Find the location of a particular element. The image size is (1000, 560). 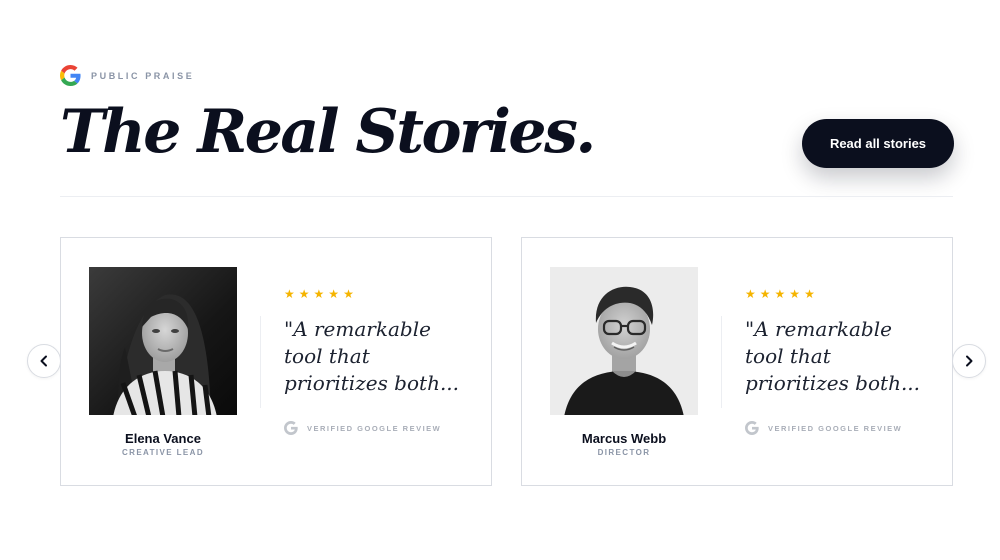

divider is located at coordinates (506, 196).